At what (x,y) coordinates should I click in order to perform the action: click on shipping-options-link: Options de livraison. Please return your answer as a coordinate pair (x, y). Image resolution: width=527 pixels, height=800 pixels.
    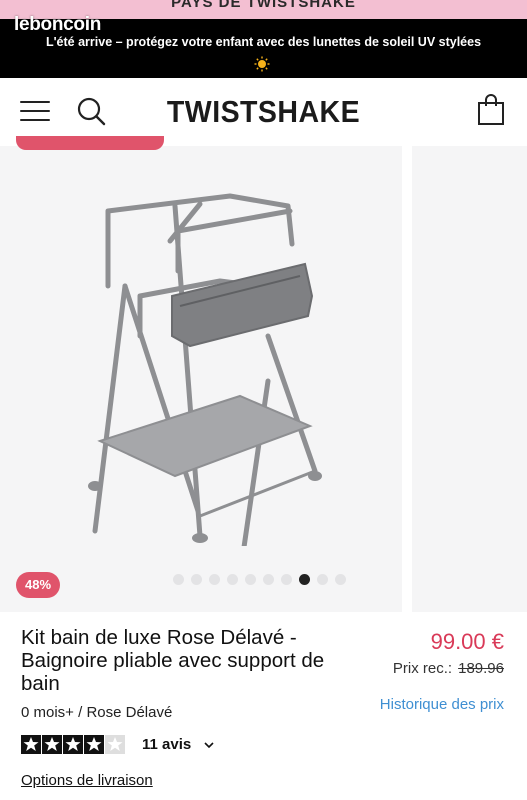
    Looking at the image, I should click on (87, 780).